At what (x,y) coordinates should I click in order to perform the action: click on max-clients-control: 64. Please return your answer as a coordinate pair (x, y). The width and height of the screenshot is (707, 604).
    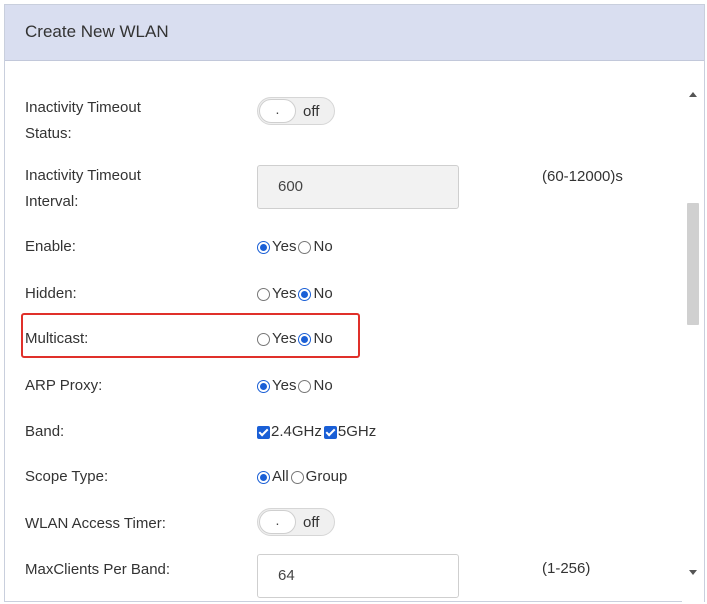
    Looking at the image, I should click on (358, 576).